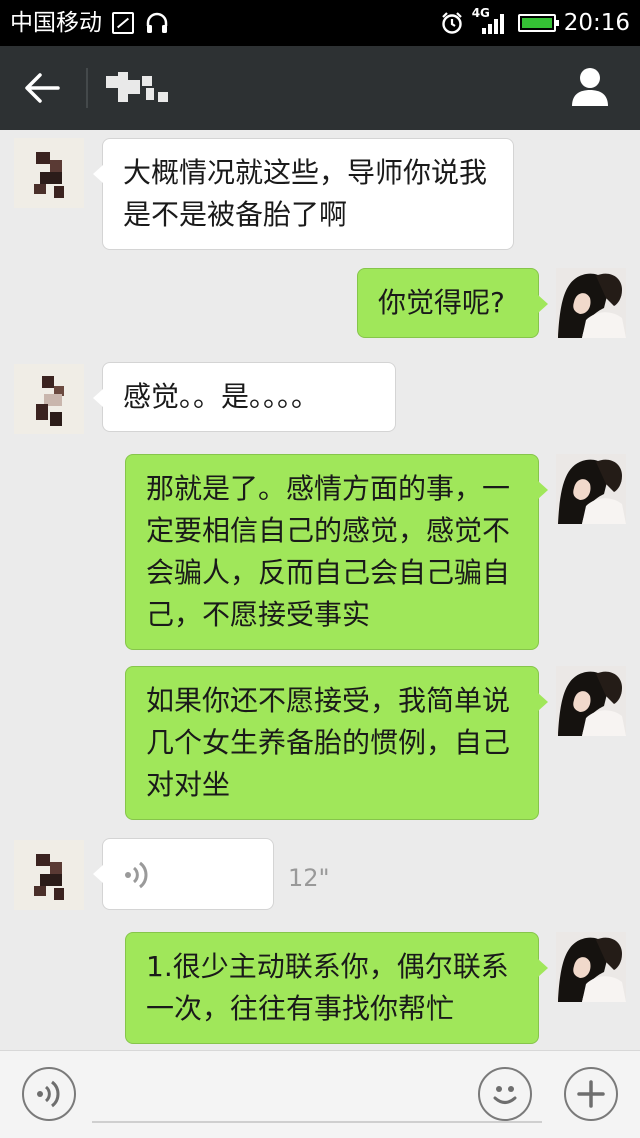 The height and width of the screenshot is (1138, 640). Describe the element at coordinates (221, 396) in the screenshot. I see `message-text: 感觉。。是。。。。` at that location.